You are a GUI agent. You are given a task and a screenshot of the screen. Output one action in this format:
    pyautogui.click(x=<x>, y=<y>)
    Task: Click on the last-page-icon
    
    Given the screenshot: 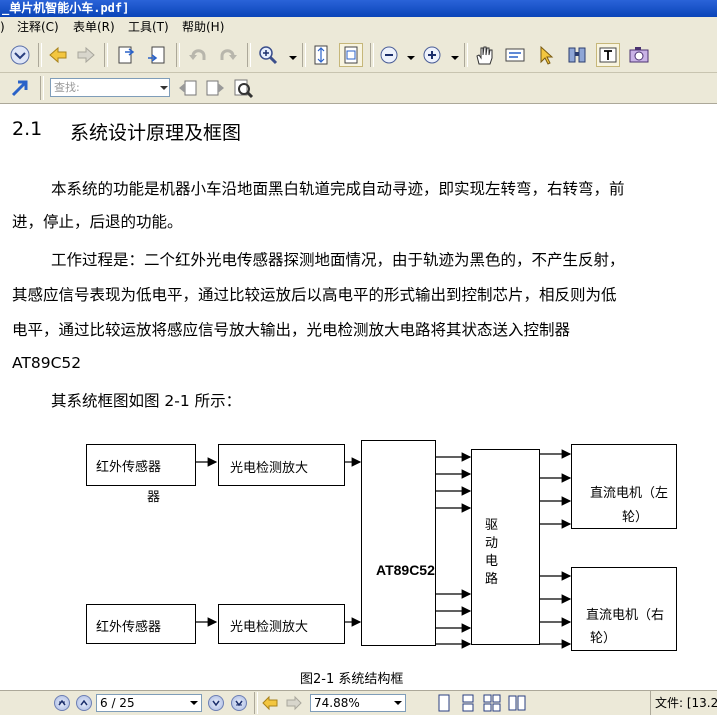 What is the action you would take?
    pyautogui.click(x=239, y=703)
    